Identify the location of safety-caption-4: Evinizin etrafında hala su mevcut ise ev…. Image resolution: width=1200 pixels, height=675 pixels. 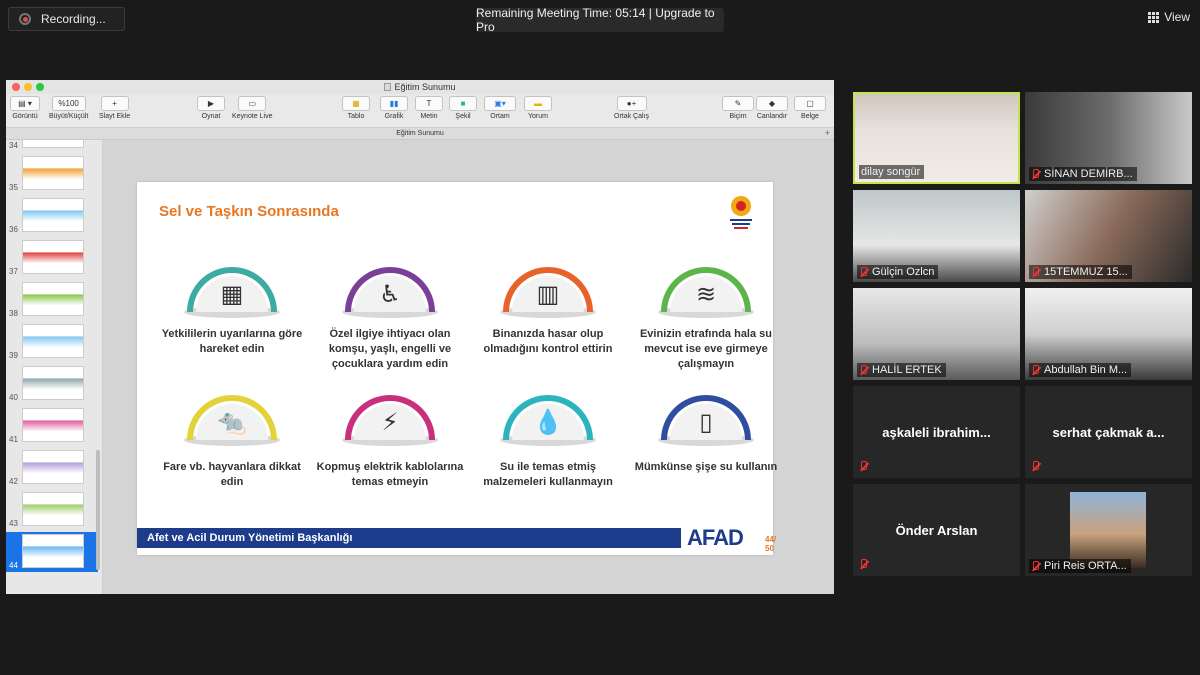
(706, 349).